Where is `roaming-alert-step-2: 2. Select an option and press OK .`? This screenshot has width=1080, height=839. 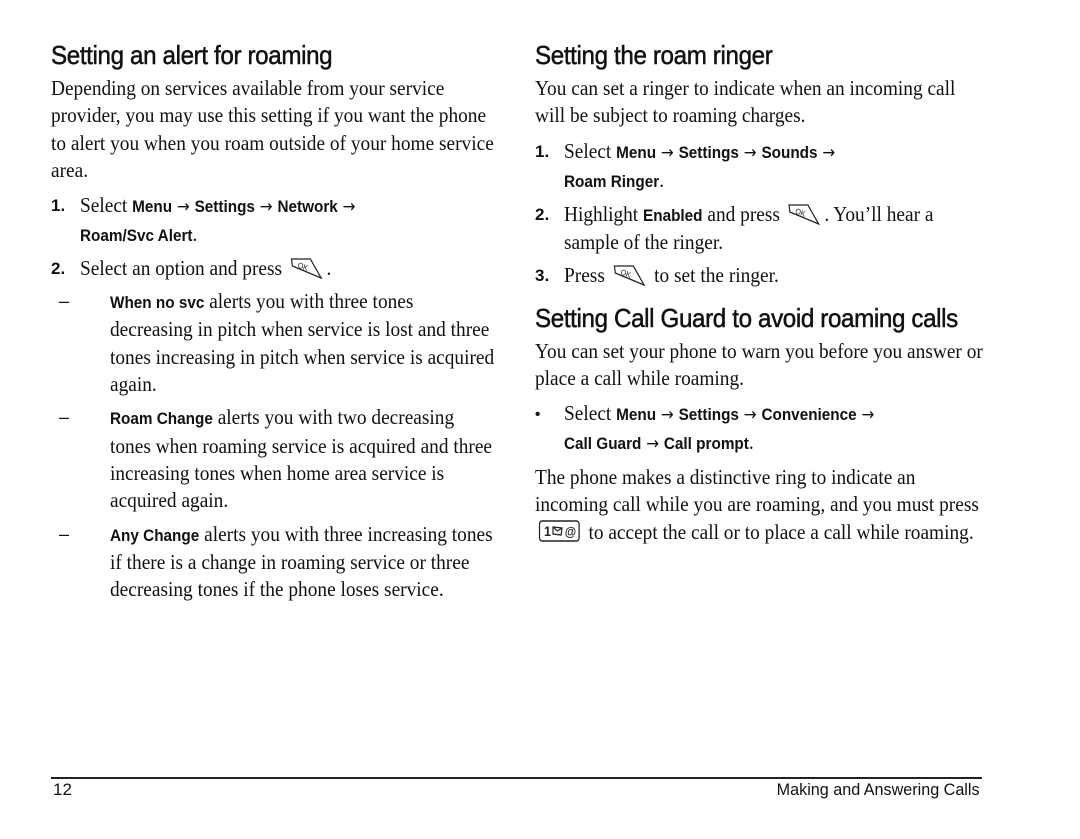
roaming-alert-step-2: 2. Select an option and press OK . is located at coordinates (191, 268).